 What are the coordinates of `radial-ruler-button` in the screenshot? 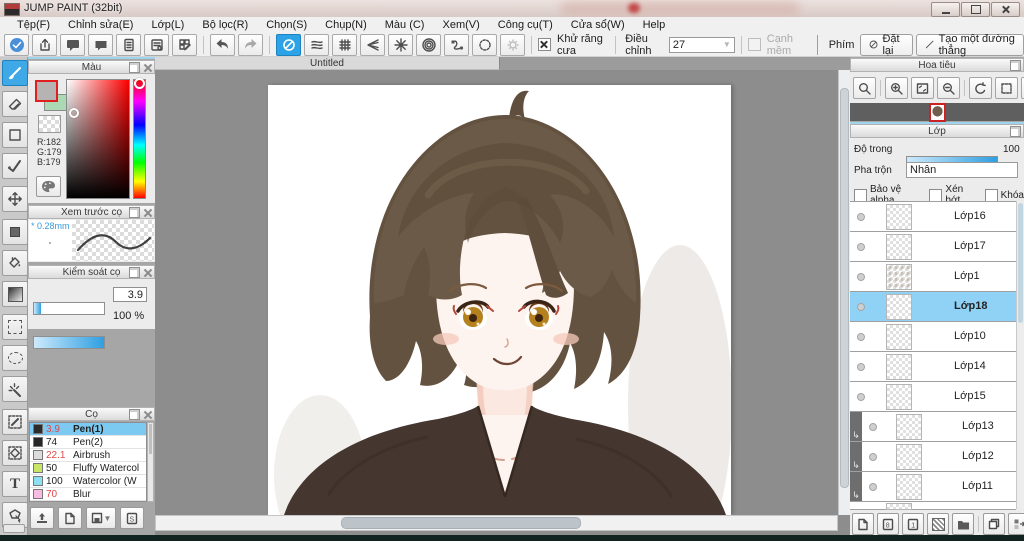 It's located at (400, 44).